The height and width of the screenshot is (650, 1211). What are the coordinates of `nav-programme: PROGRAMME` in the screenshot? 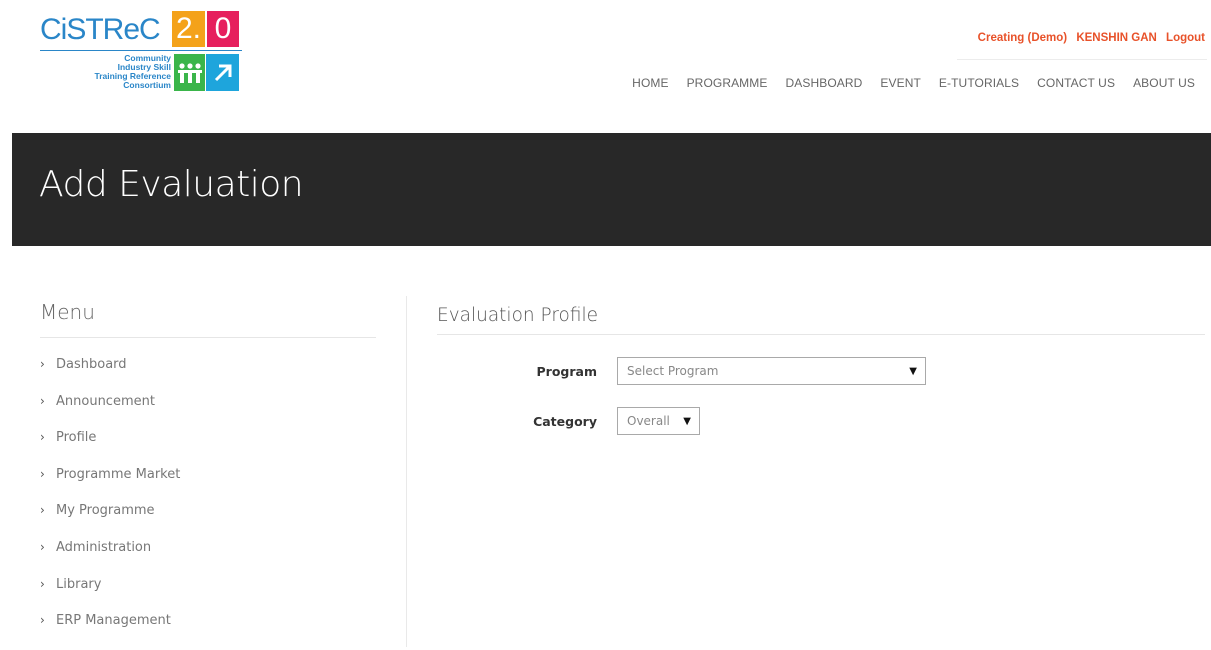 It's located at (727, 83).